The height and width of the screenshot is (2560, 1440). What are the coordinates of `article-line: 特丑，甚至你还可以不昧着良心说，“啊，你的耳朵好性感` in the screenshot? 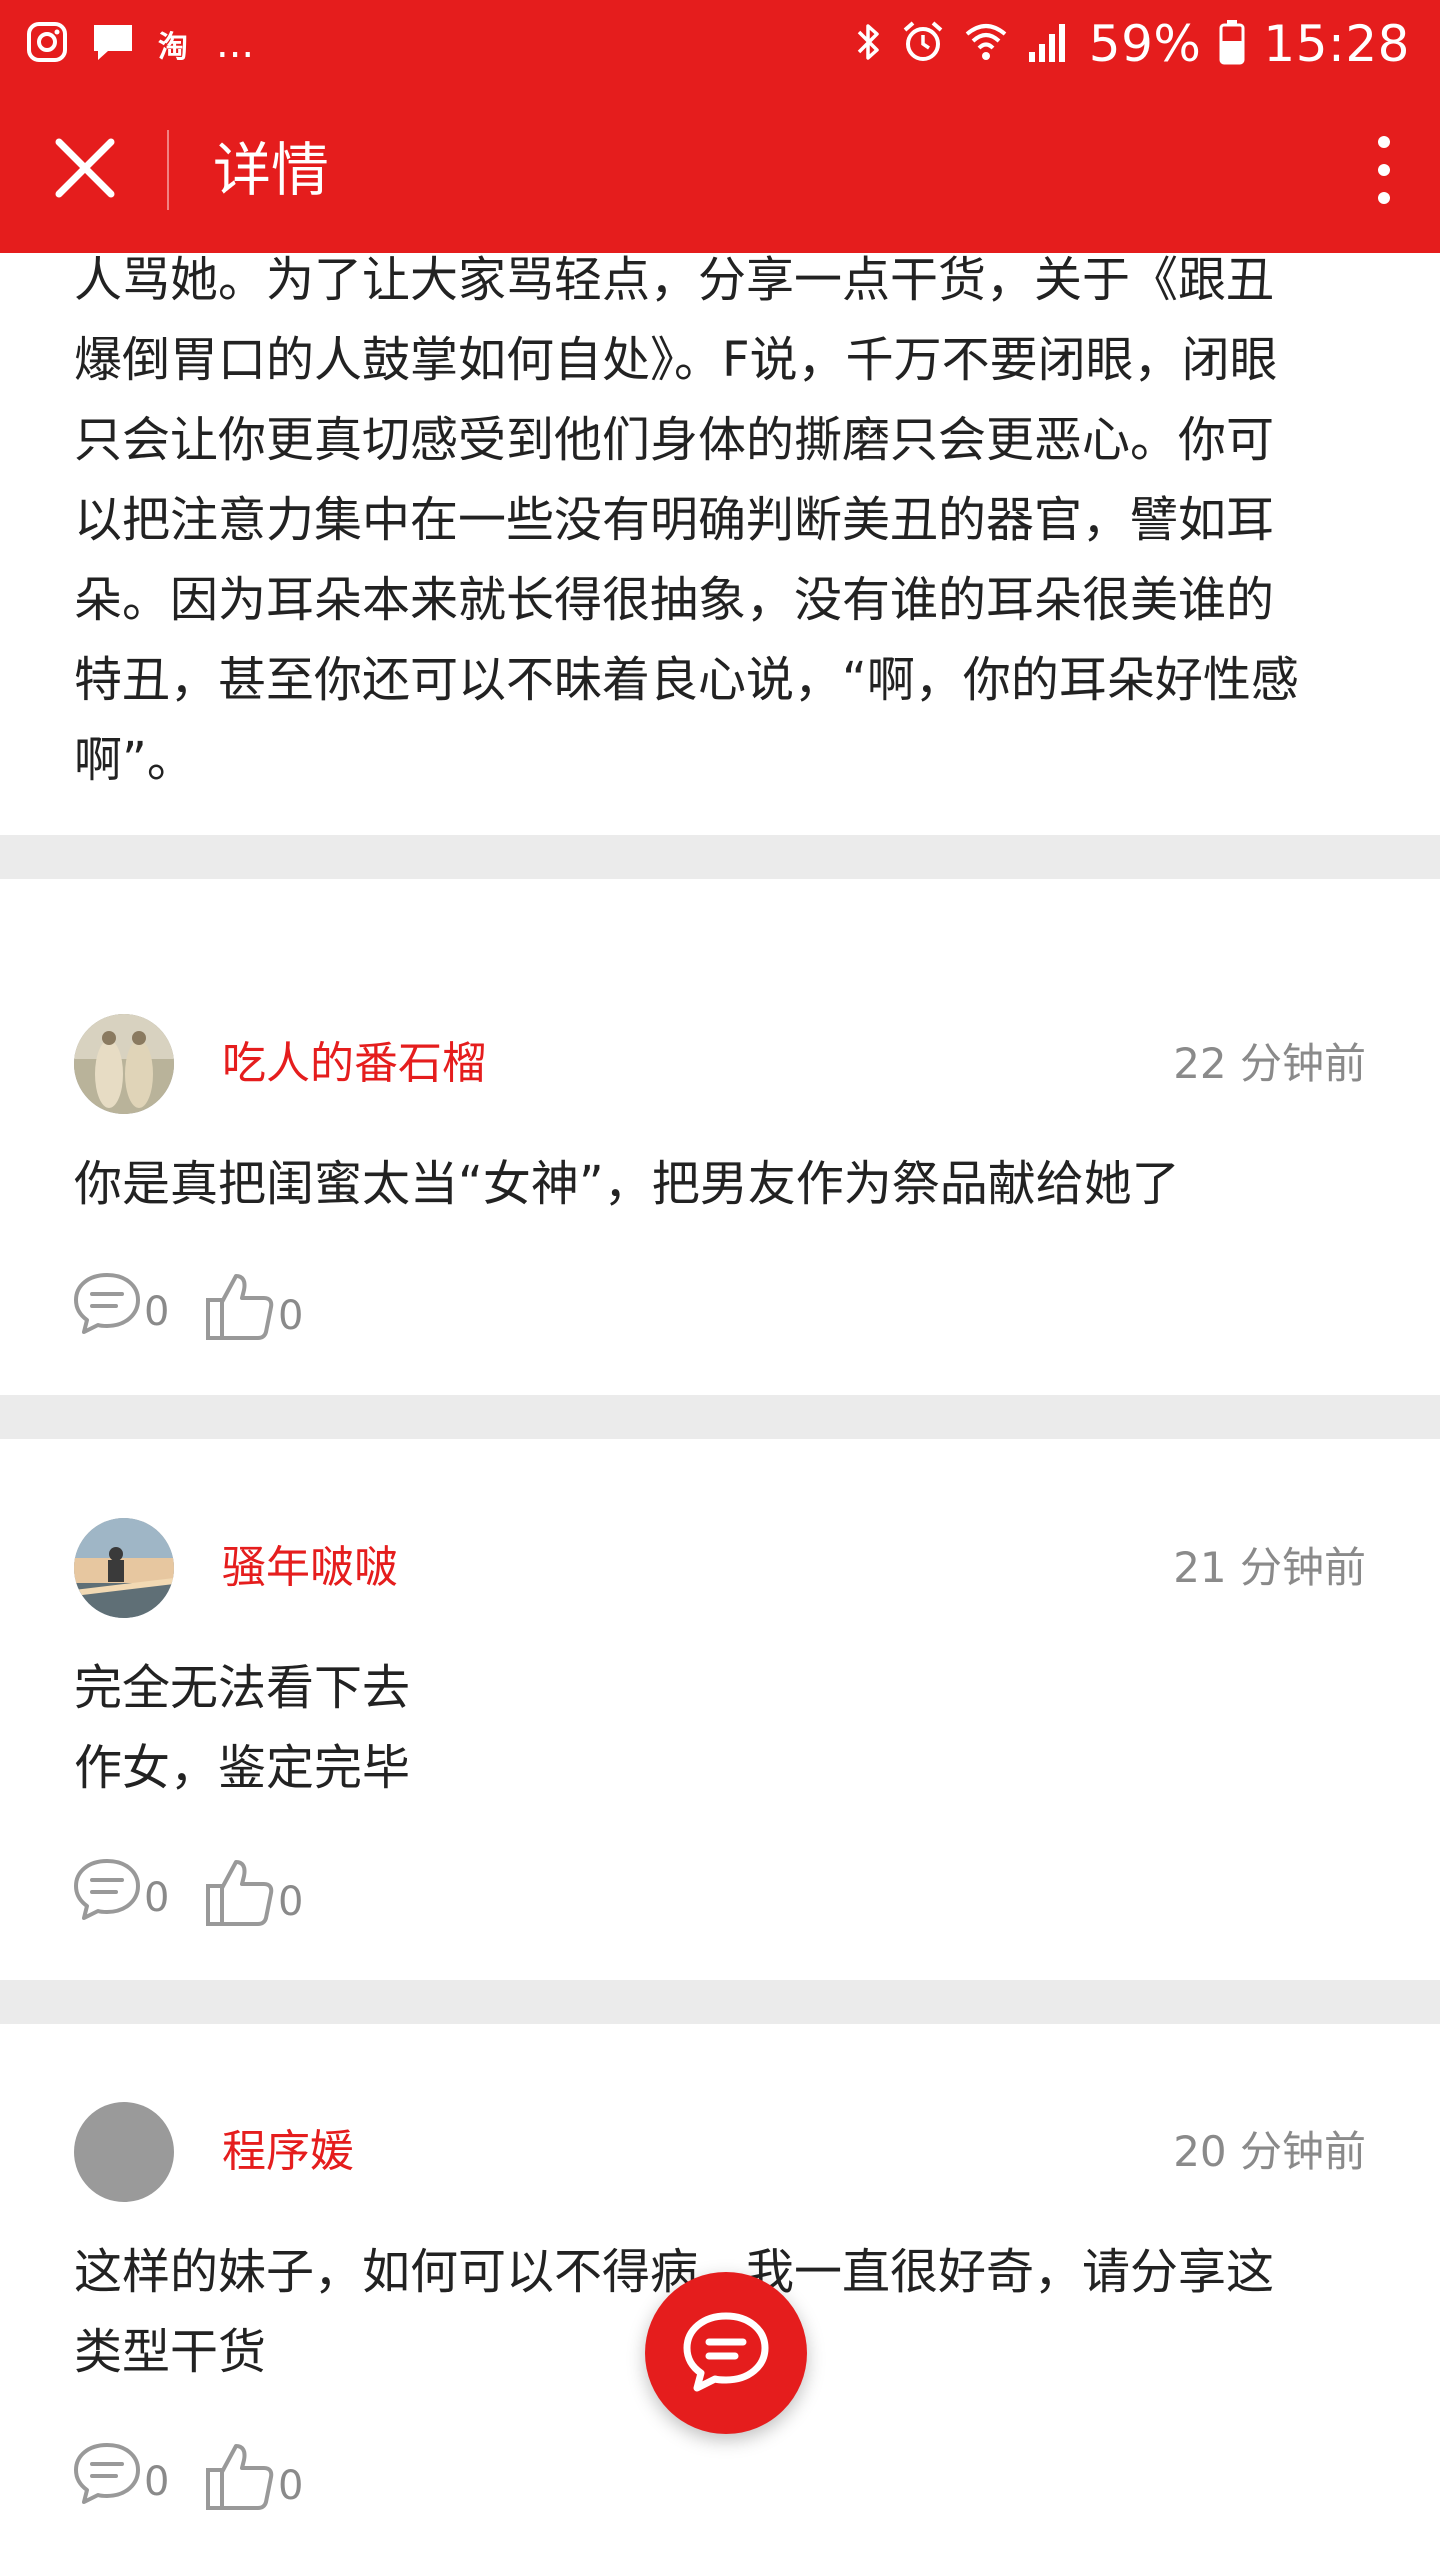 It's located at (686, 680).